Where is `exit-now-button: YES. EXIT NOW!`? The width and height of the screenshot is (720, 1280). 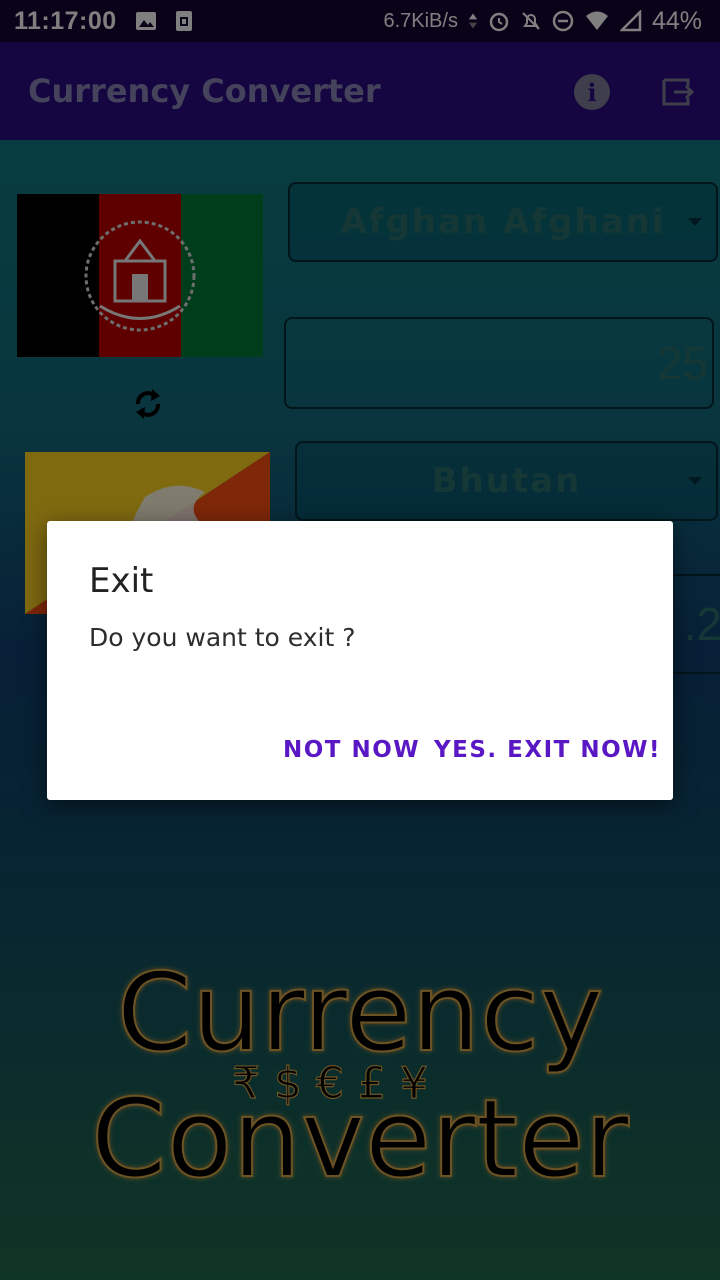 exit-now-button: YES. EXIT NOW! is located at coordinates (547, 750).